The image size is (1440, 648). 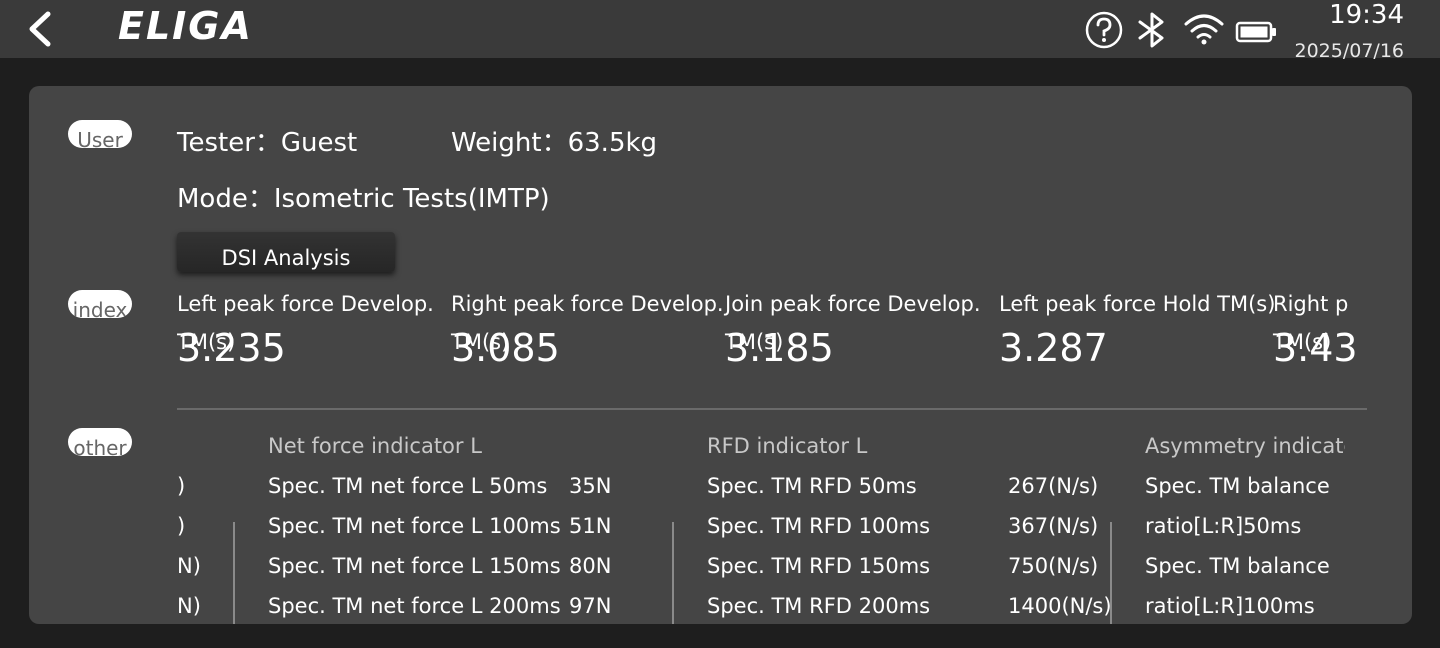 What do you see at coordinates (1315, 348) in the screenshot?
I see `index-item-value: 3.43` at bounding box center [1315, 348].